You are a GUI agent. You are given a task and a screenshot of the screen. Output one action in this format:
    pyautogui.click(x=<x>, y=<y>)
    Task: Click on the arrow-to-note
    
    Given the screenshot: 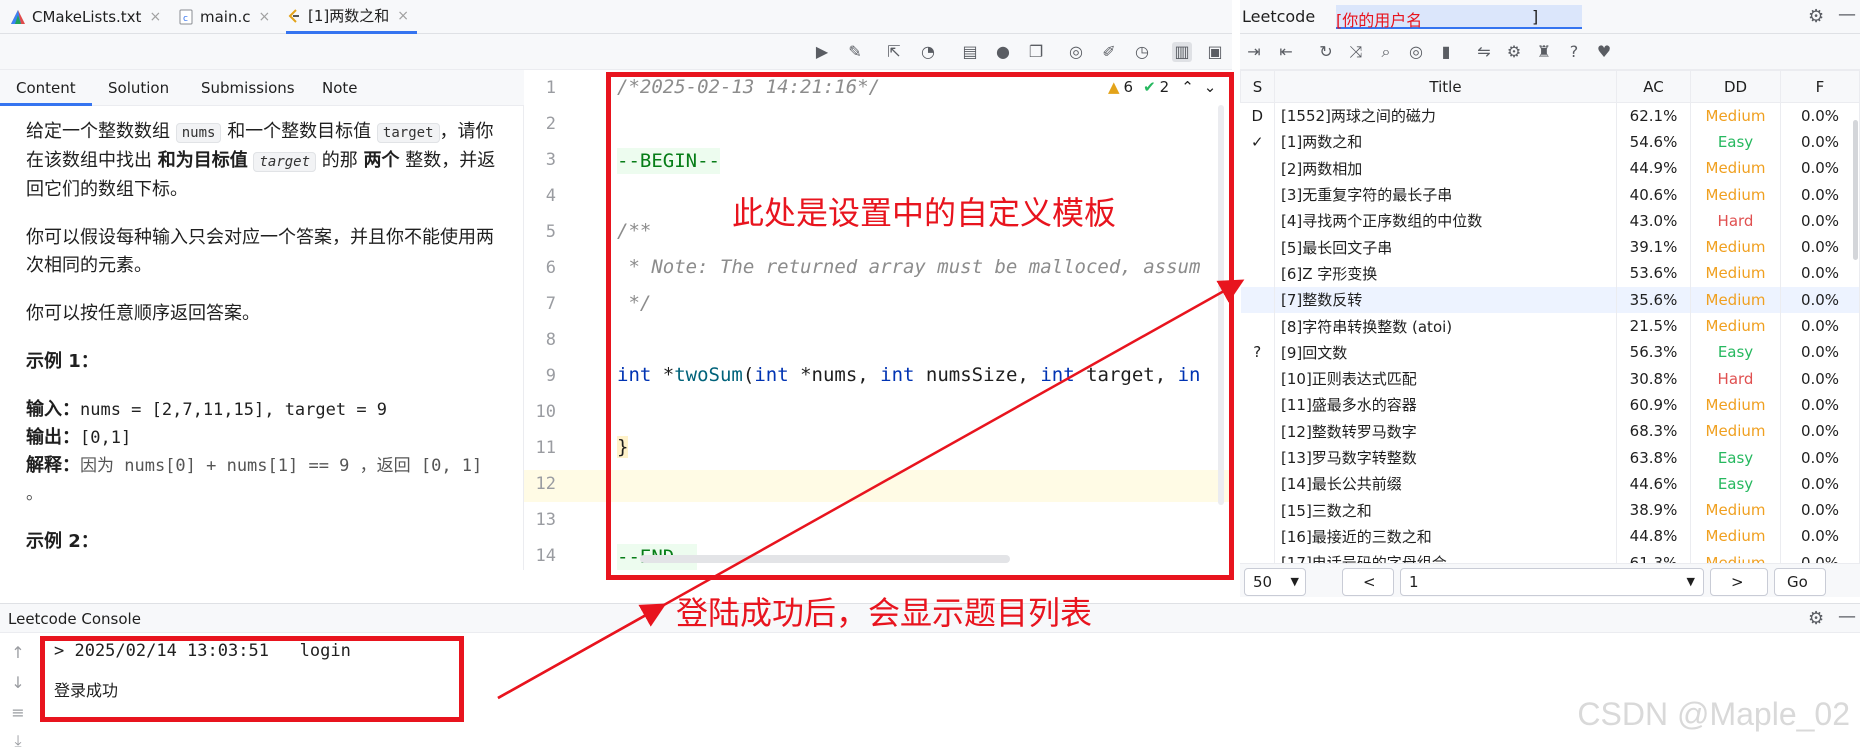 What is the action you would take?
    pyautogui.click(x=582, y=651)
    